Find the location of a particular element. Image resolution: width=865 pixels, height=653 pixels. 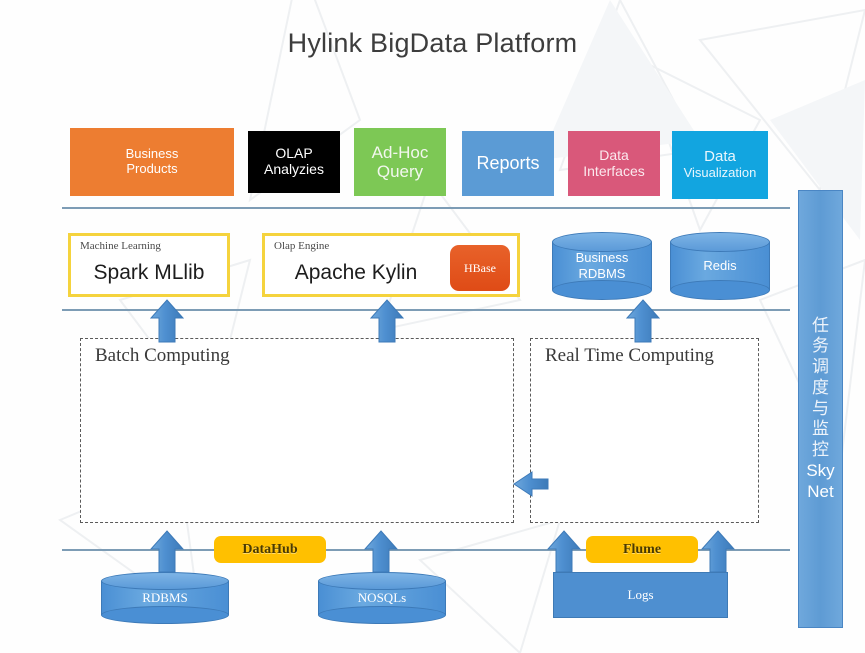

page-title: Hylink BigData Platform is located at coordinates (432, 43).